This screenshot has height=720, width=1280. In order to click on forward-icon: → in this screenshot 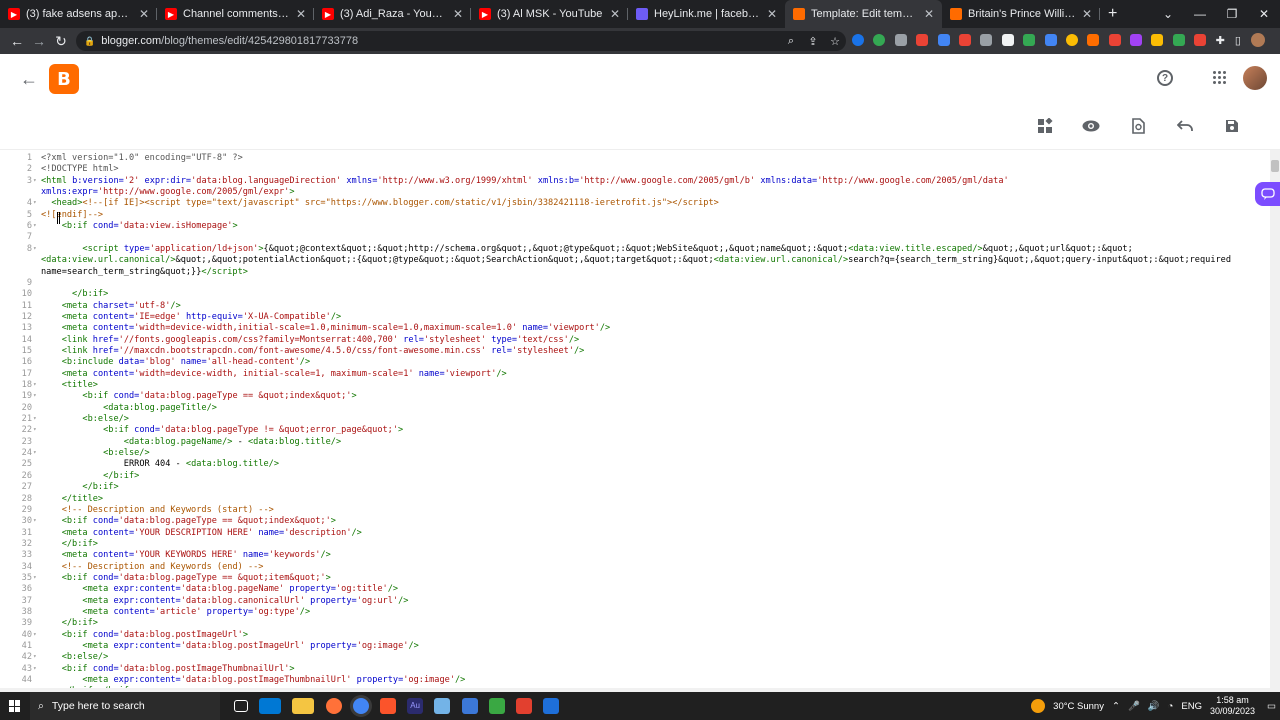, I will do `click(39, 41)`.